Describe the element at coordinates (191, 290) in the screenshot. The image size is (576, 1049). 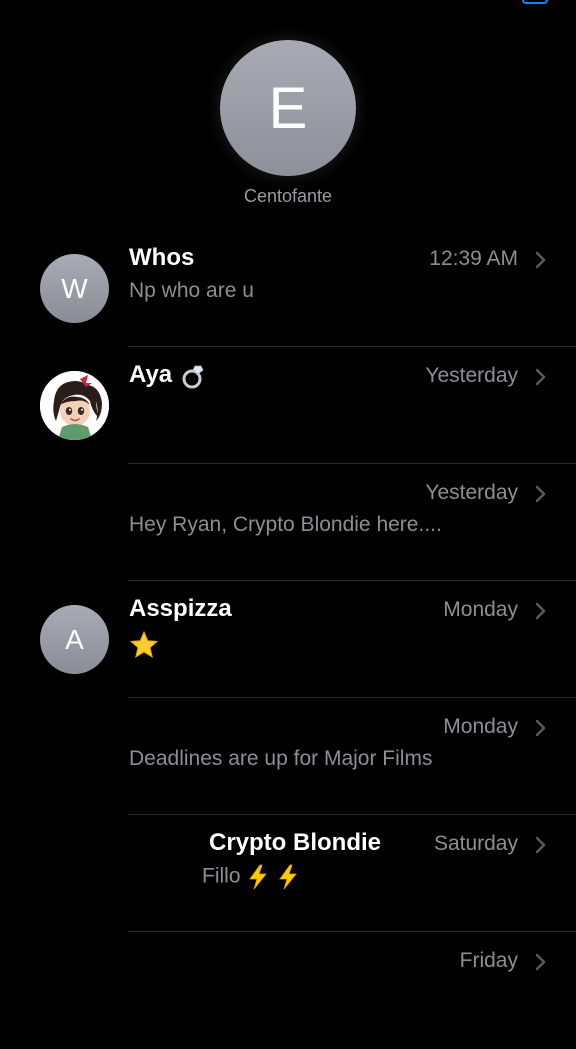
I see `message-preview: Np who are u` at that location.